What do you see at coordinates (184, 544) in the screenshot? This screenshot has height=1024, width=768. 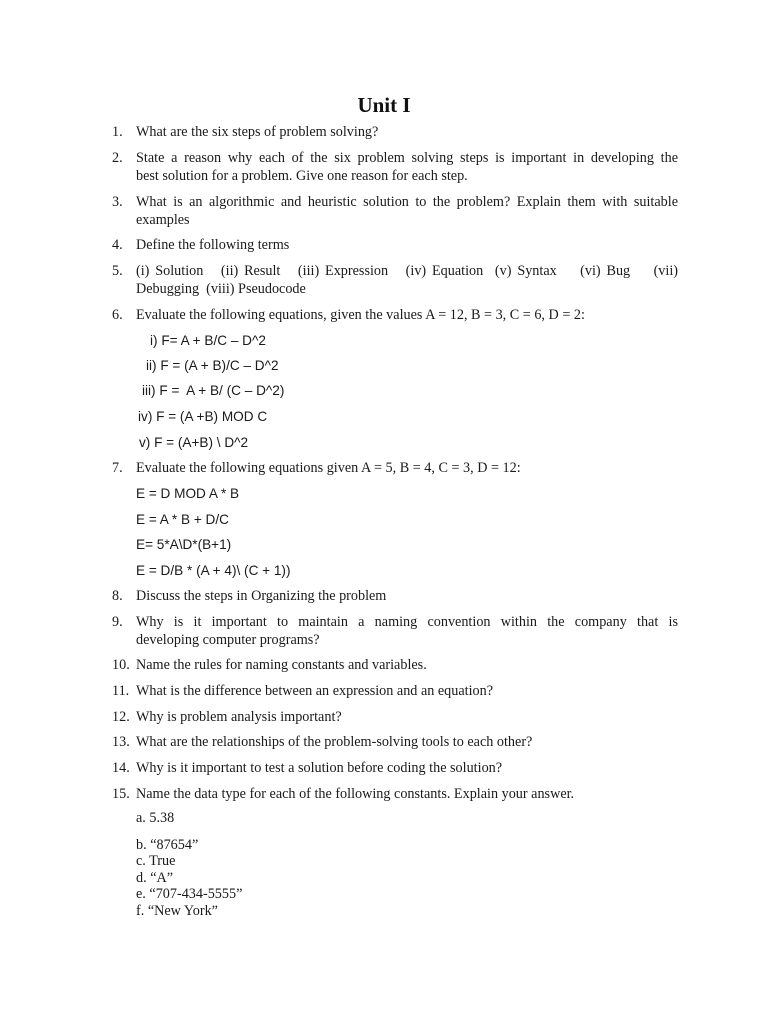 I see `equation-7-3: E= 5*A\D*(B+1)` at bounding box center [184, 544].